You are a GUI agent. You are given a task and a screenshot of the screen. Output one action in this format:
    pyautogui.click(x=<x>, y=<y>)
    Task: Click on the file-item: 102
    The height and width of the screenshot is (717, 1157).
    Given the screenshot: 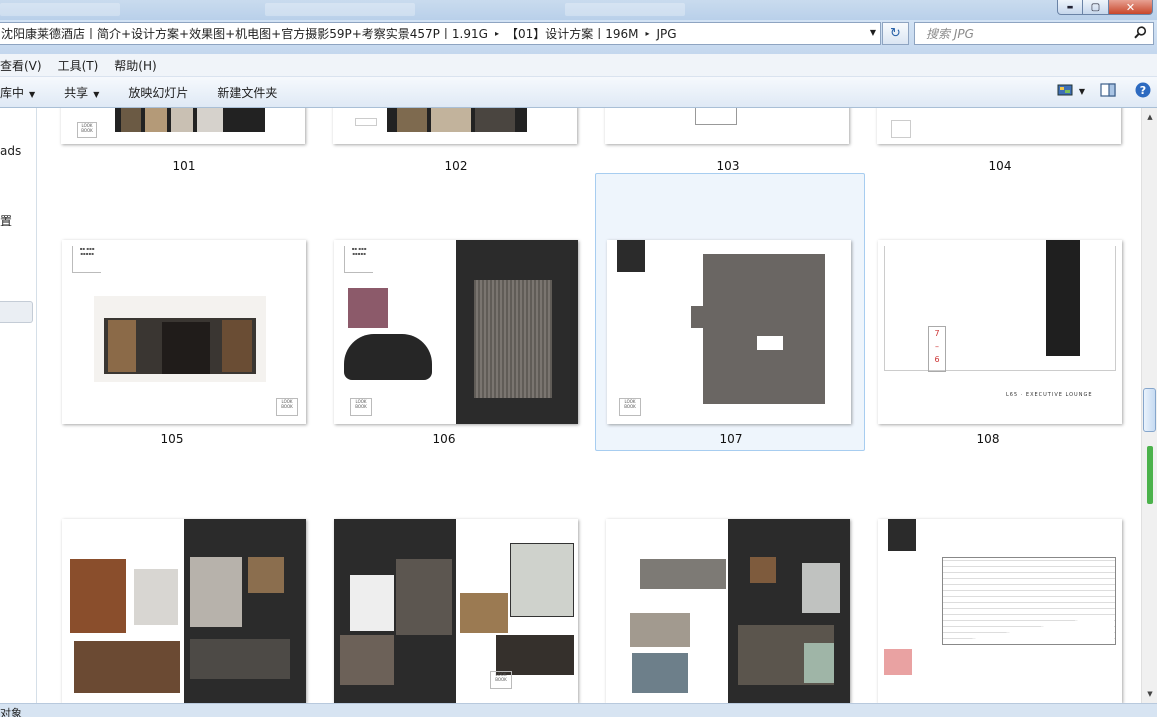 What is the action you would take?
    pyautogui.click(x=456, y=143)
    